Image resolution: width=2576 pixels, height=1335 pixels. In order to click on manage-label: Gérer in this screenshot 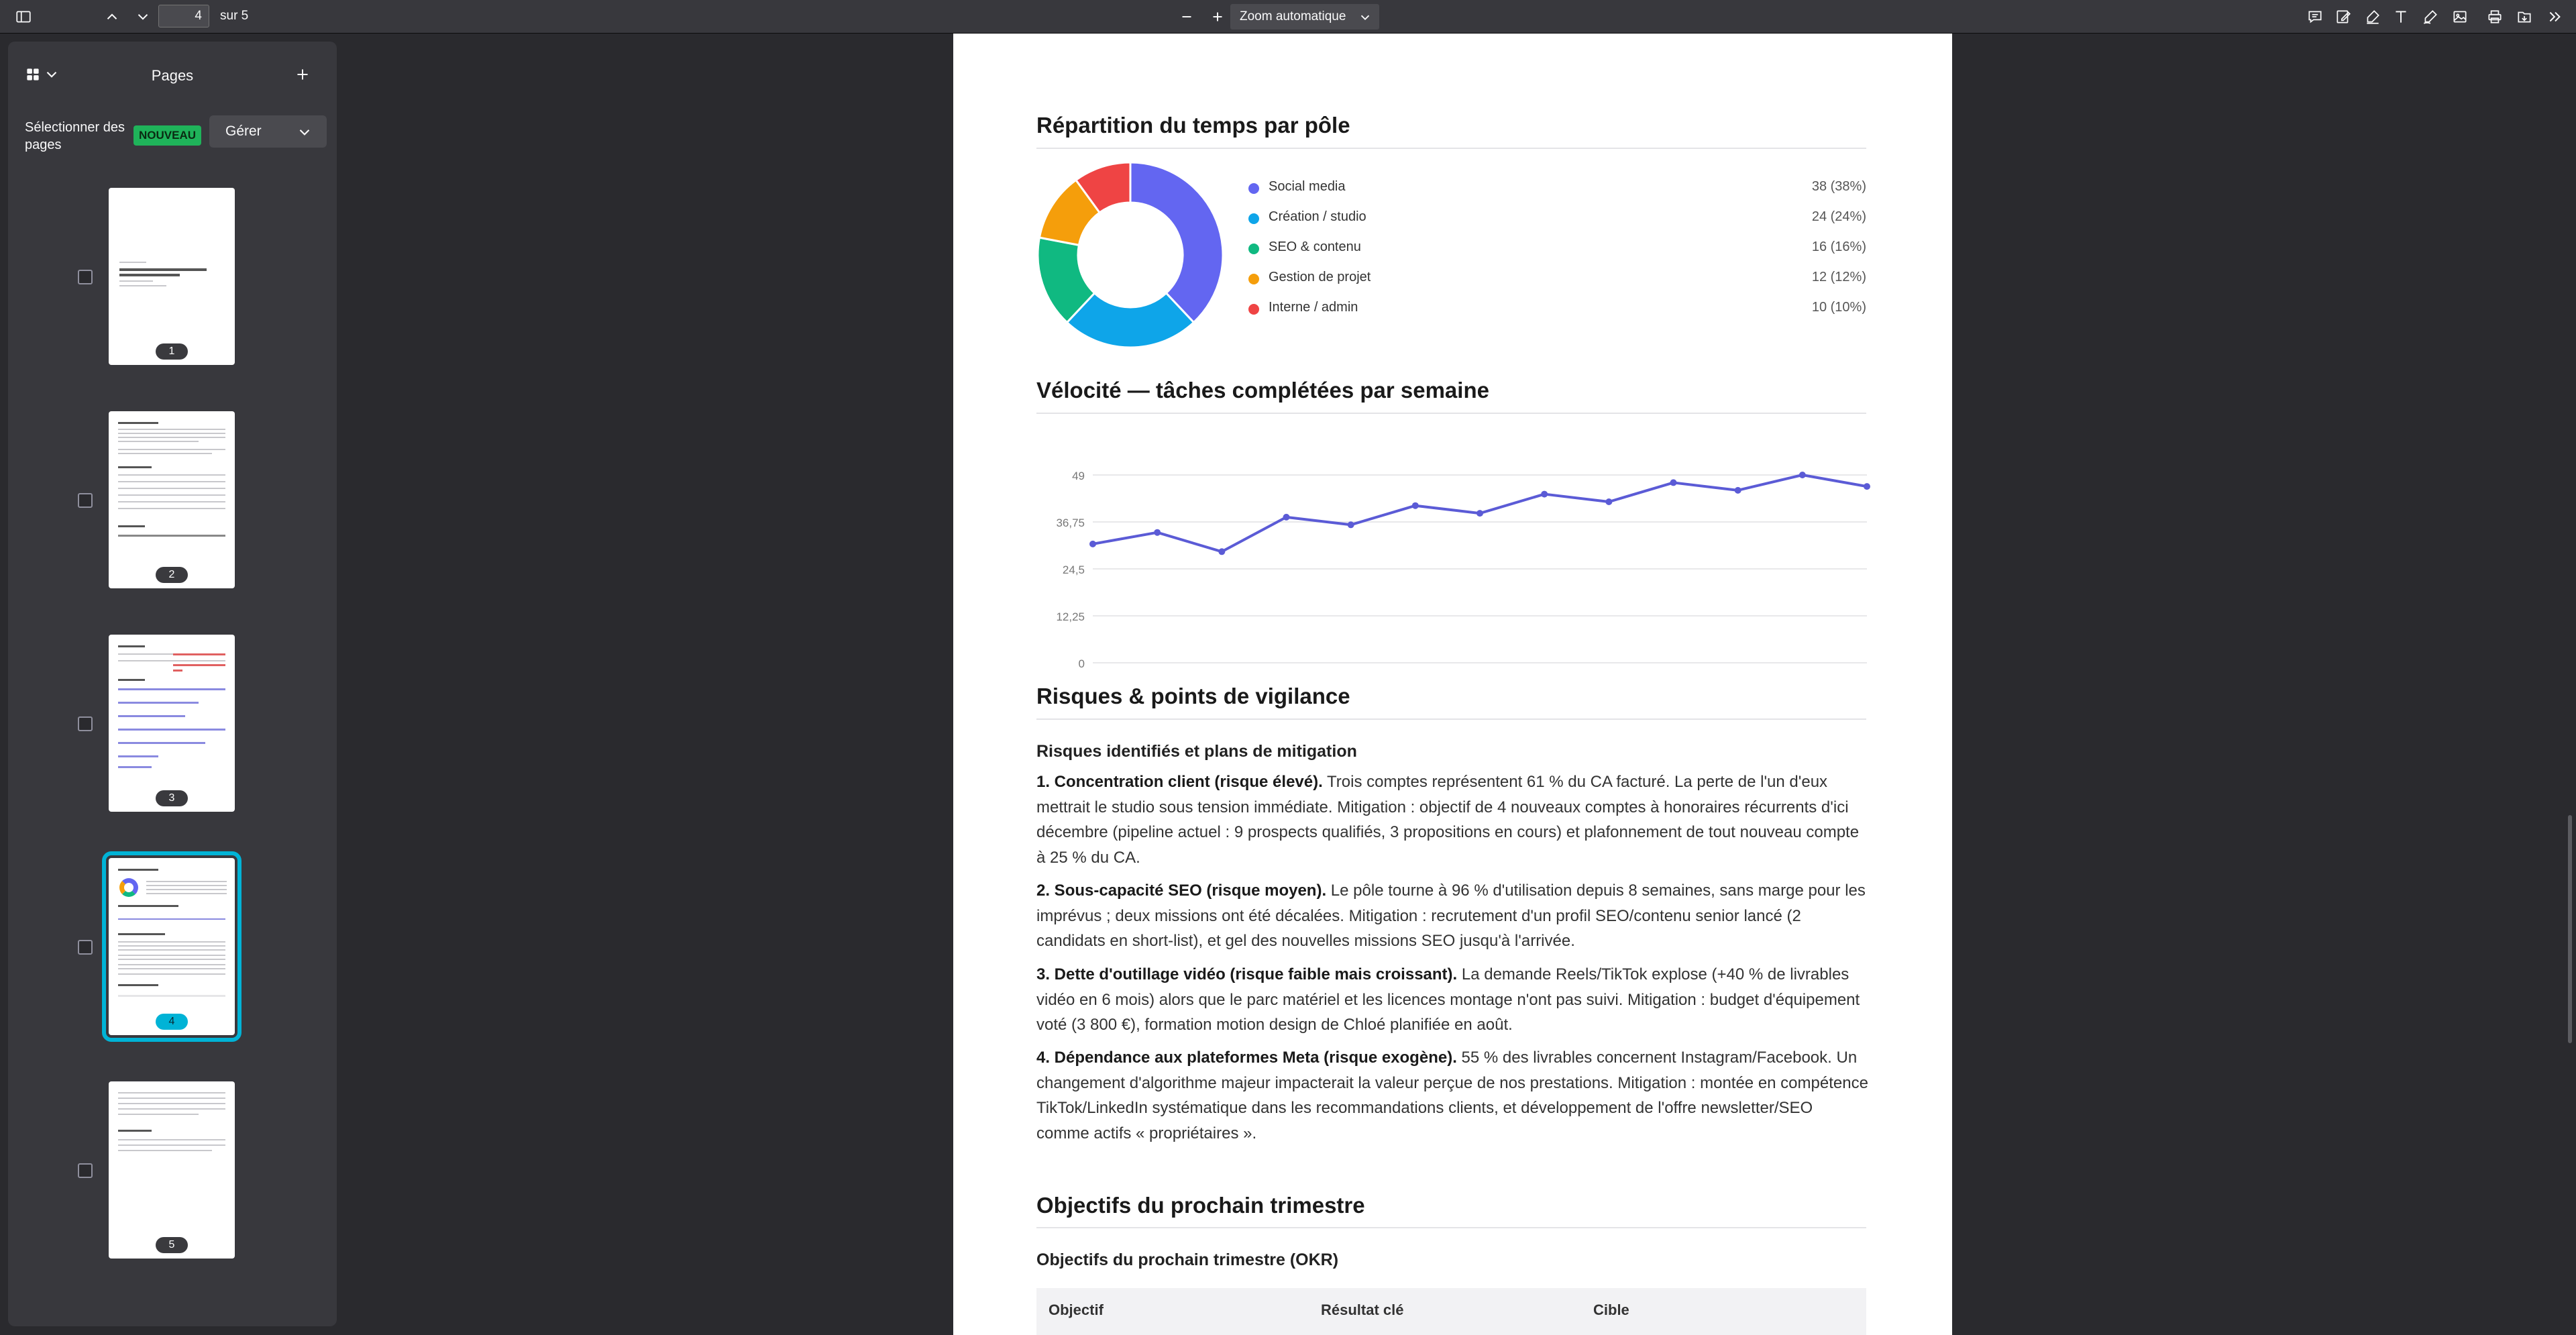, I will do `click(243, 131)`.